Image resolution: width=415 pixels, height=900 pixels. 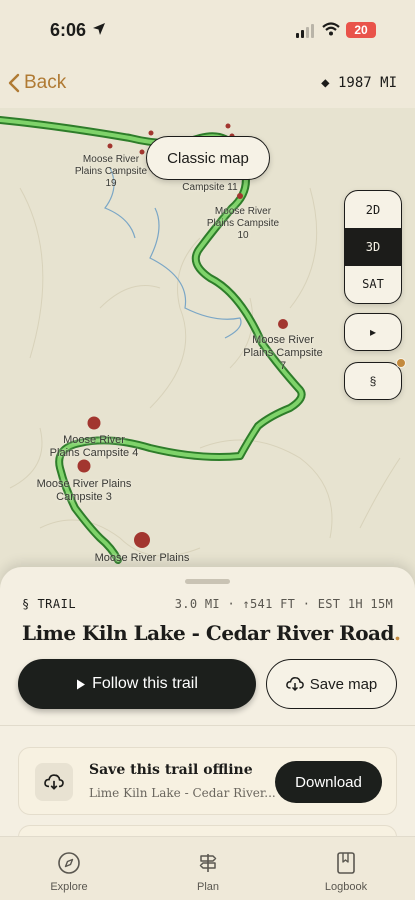 What do you see at coordinates (305, 31) in the screenshot?
I see `cellular-signal-icon` at bounding box center [305, 31].